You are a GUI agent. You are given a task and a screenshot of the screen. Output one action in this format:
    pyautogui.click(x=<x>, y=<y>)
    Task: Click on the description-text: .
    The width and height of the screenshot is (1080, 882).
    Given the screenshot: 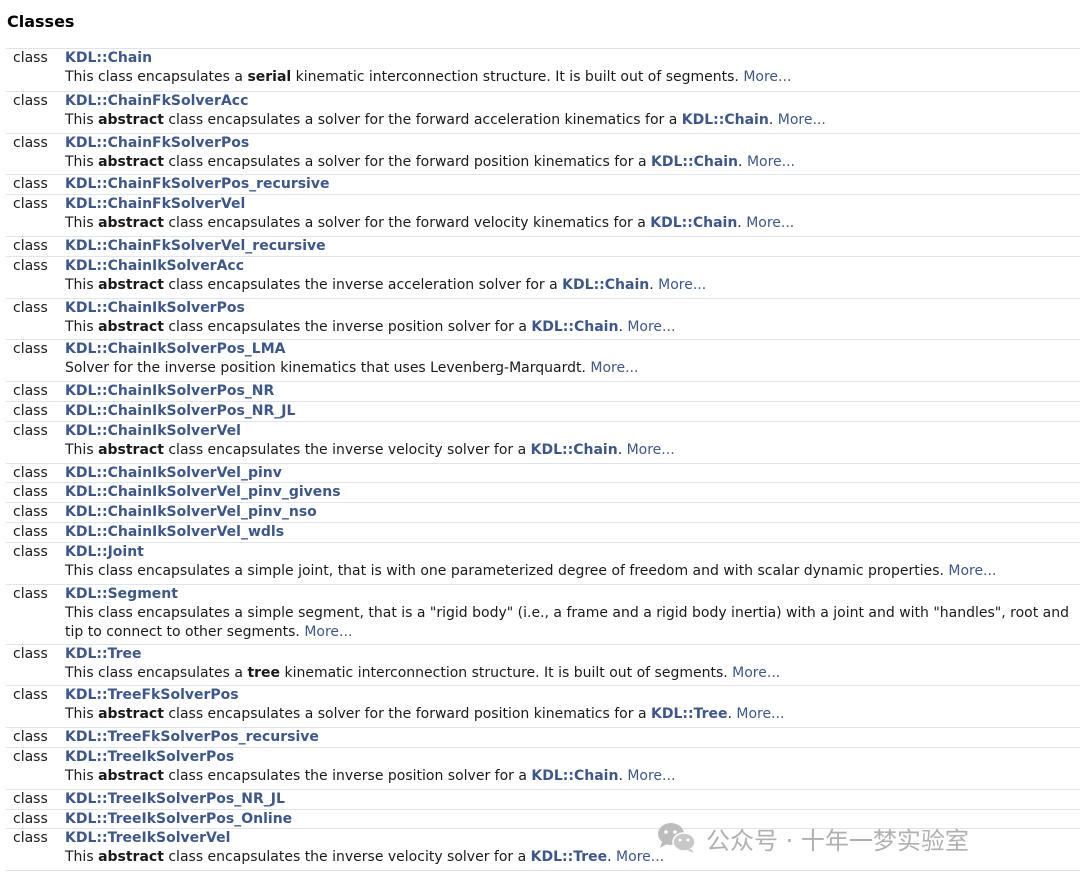 What is the action you would take?
    pyautogui.click(x=742, y=161)
    